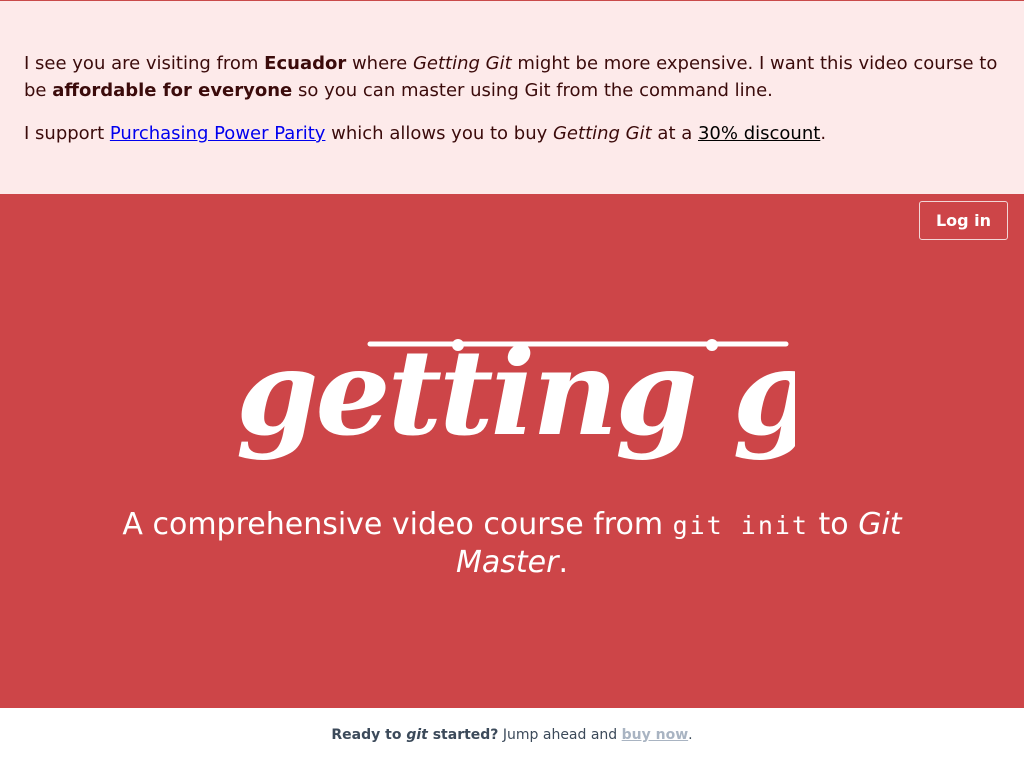 This screenshot has width=1024, height=768. What do you see at coordinates (563, 562) in the screenshot?
I see `tagline-text: .` at bounding box center [563, 562].